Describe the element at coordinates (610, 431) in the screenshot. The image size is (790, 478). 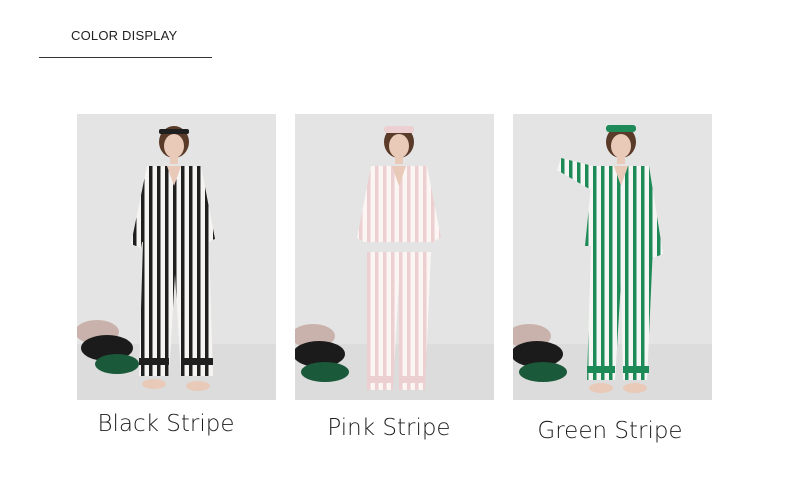
I see `caption-green-stripe: Green Stripe` at that location.